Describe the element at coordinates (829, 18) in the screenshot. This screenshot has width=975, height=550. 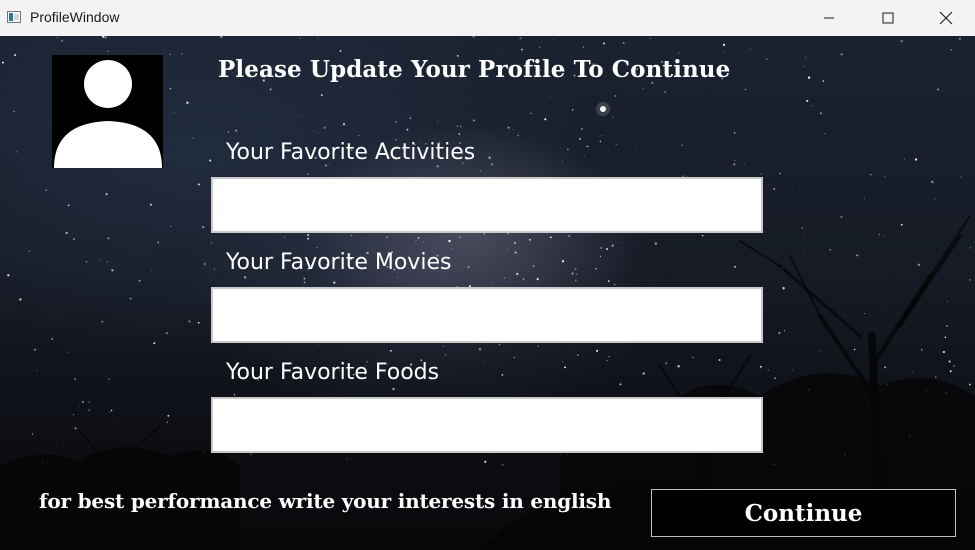
I see `minimize-button` at that location.